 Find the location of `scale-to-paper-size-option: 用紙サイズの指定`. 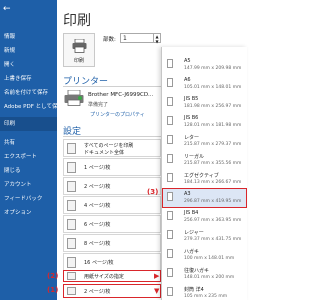

scale-to-paper-size-option: 用紙サイズの指定 is located at coordinates (112, 276).